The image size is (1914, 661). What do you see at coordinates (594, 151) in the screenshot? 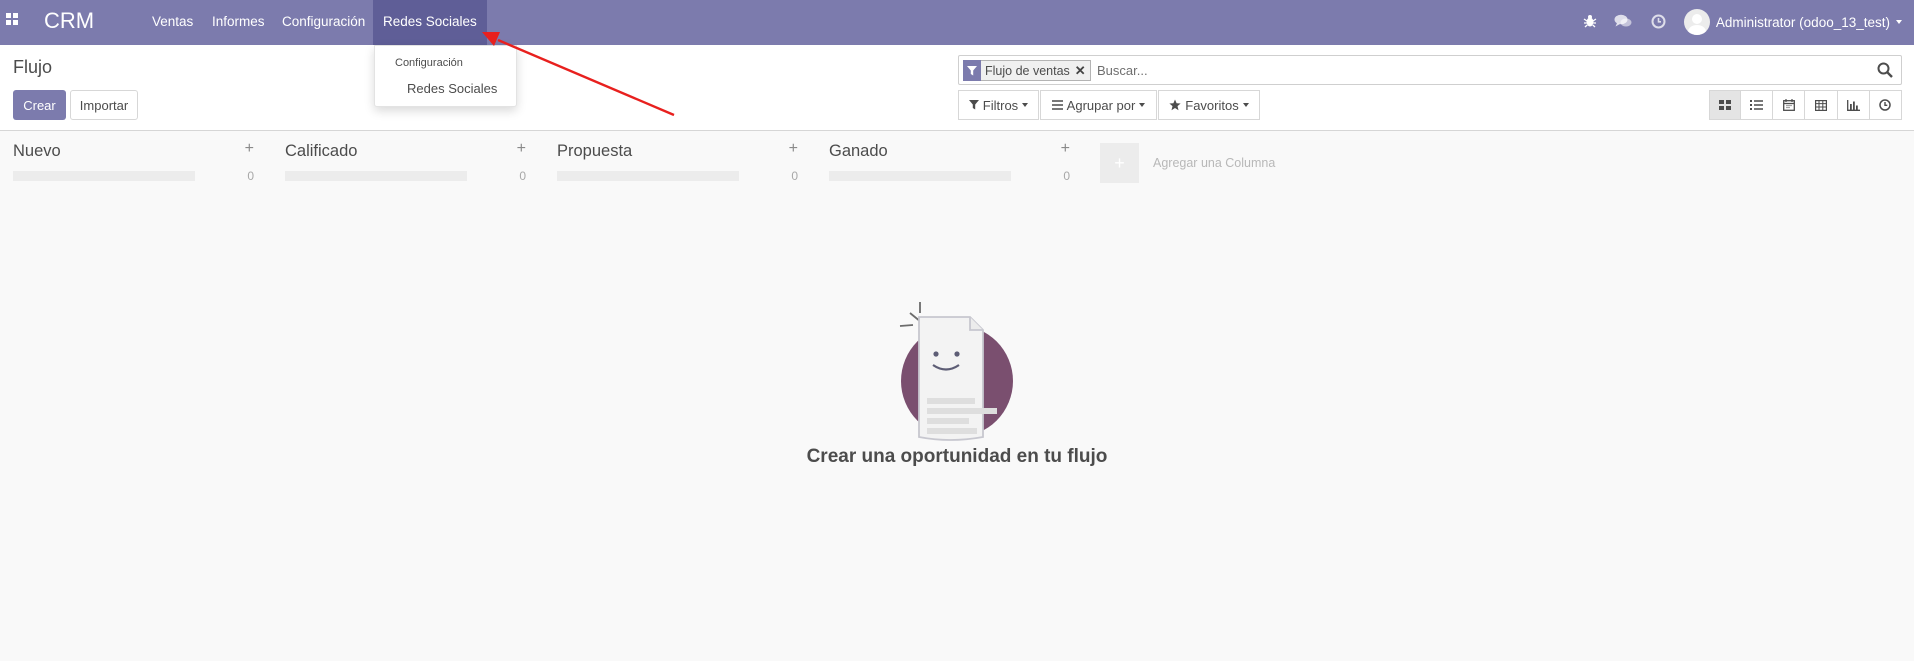
I see `column-title: Propuesta` at bounding box center [594, 151].